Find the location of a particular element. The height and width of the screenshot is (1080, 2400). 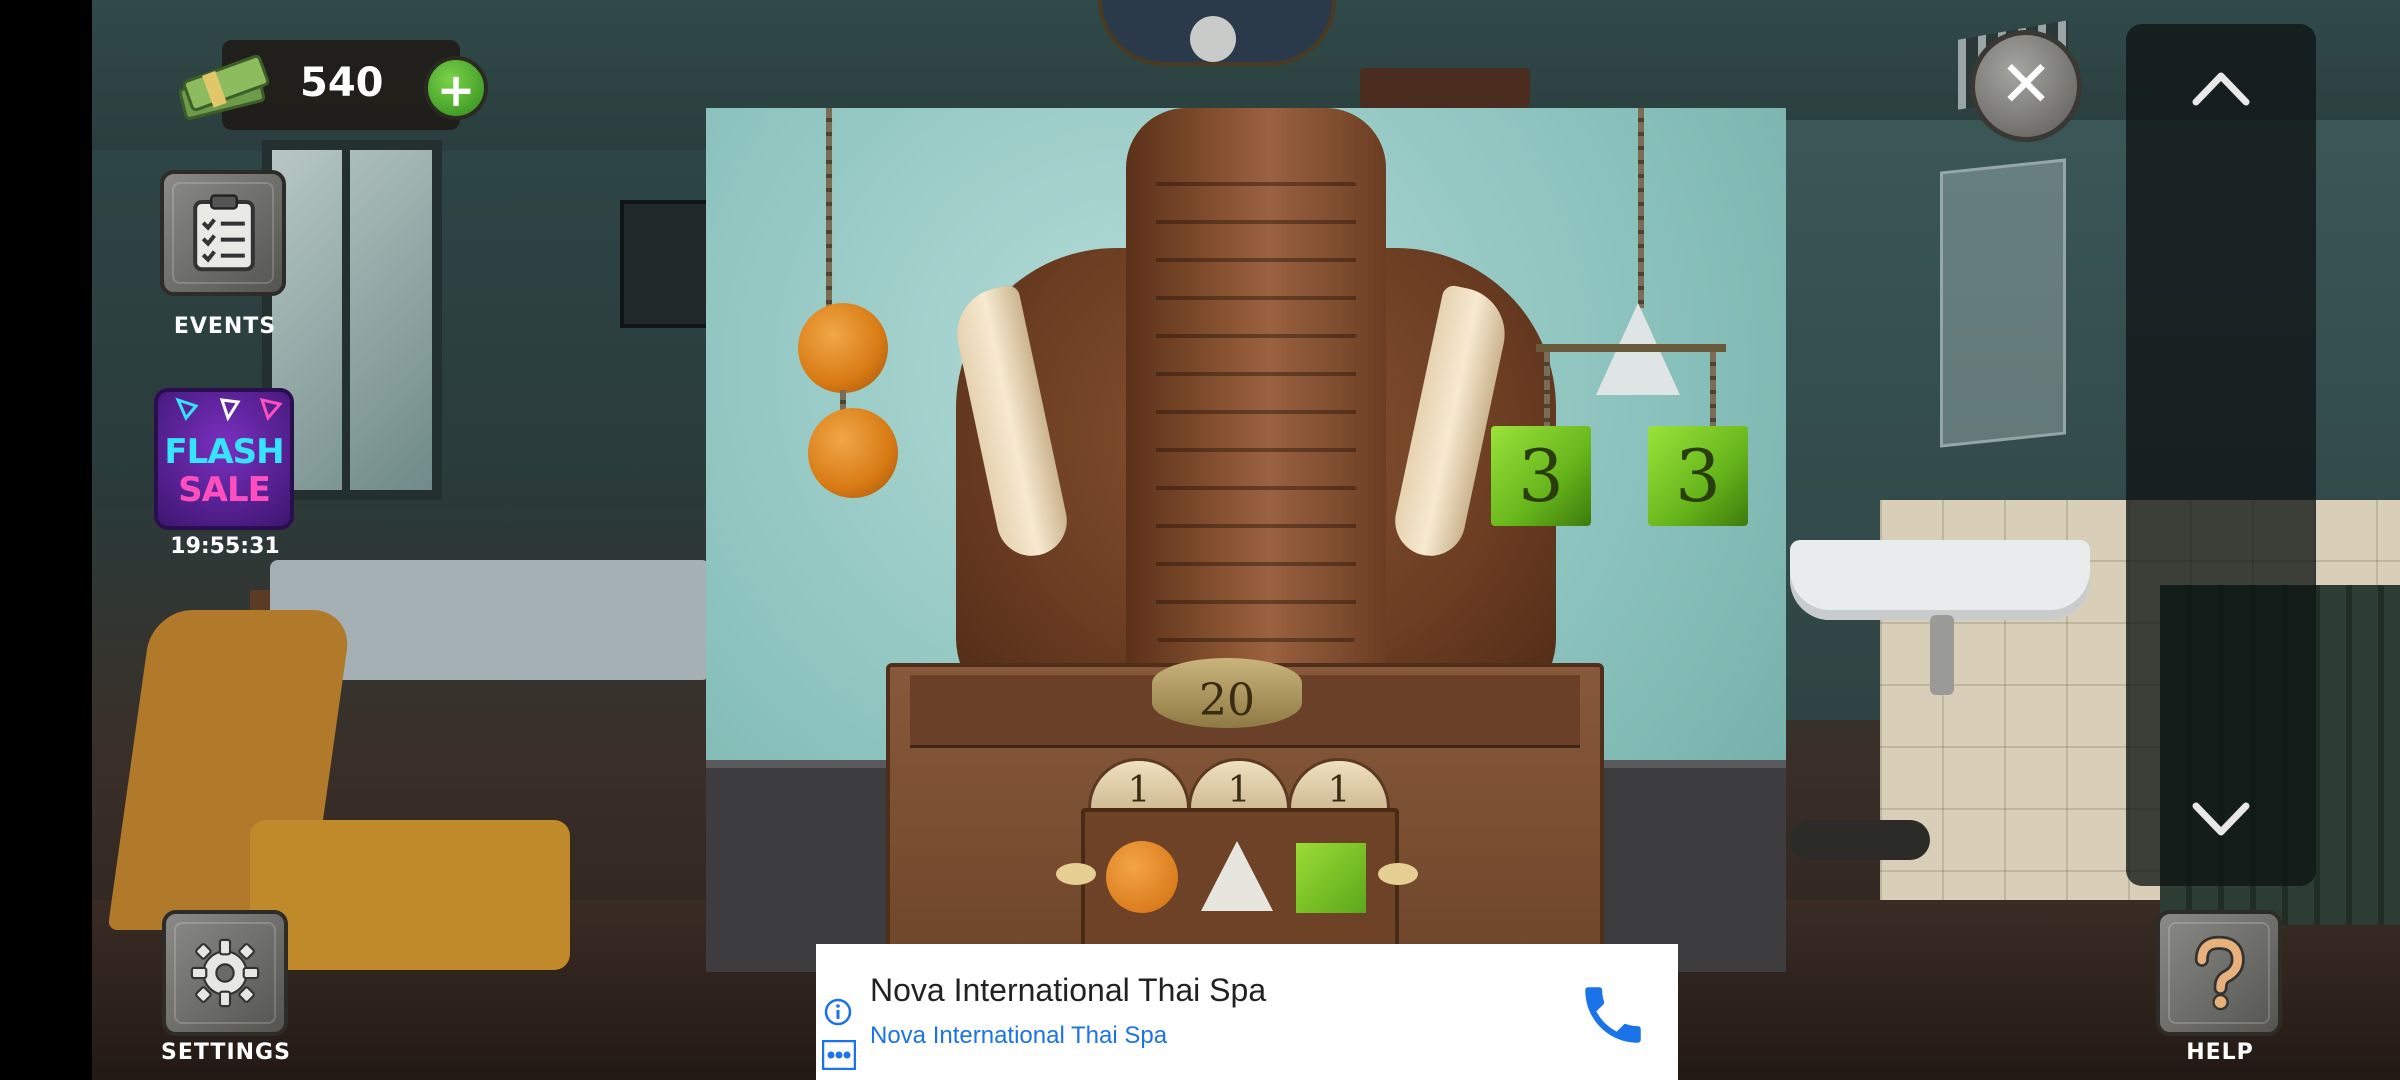

number-slot-3-value: 1 is located at coordinates (1339, 790).